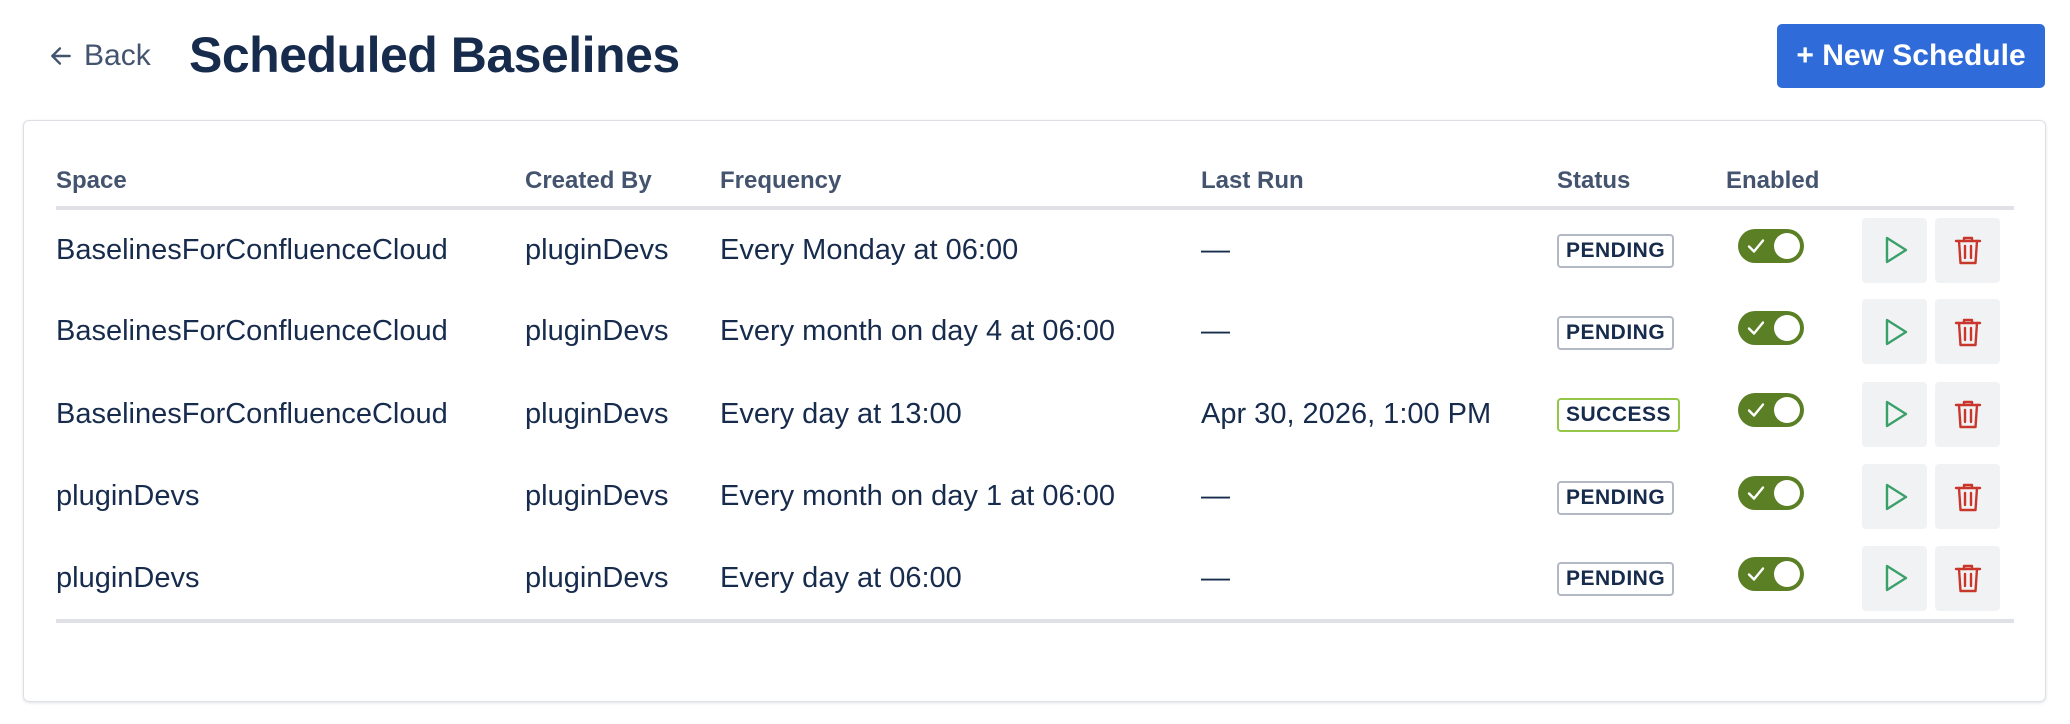 Image resolution: width=2070 pixels, height=724 pixels. Describe the element at coordinates (1379, 183) in the screenshot. I see `column-header-last-run: Last Run` at that location.